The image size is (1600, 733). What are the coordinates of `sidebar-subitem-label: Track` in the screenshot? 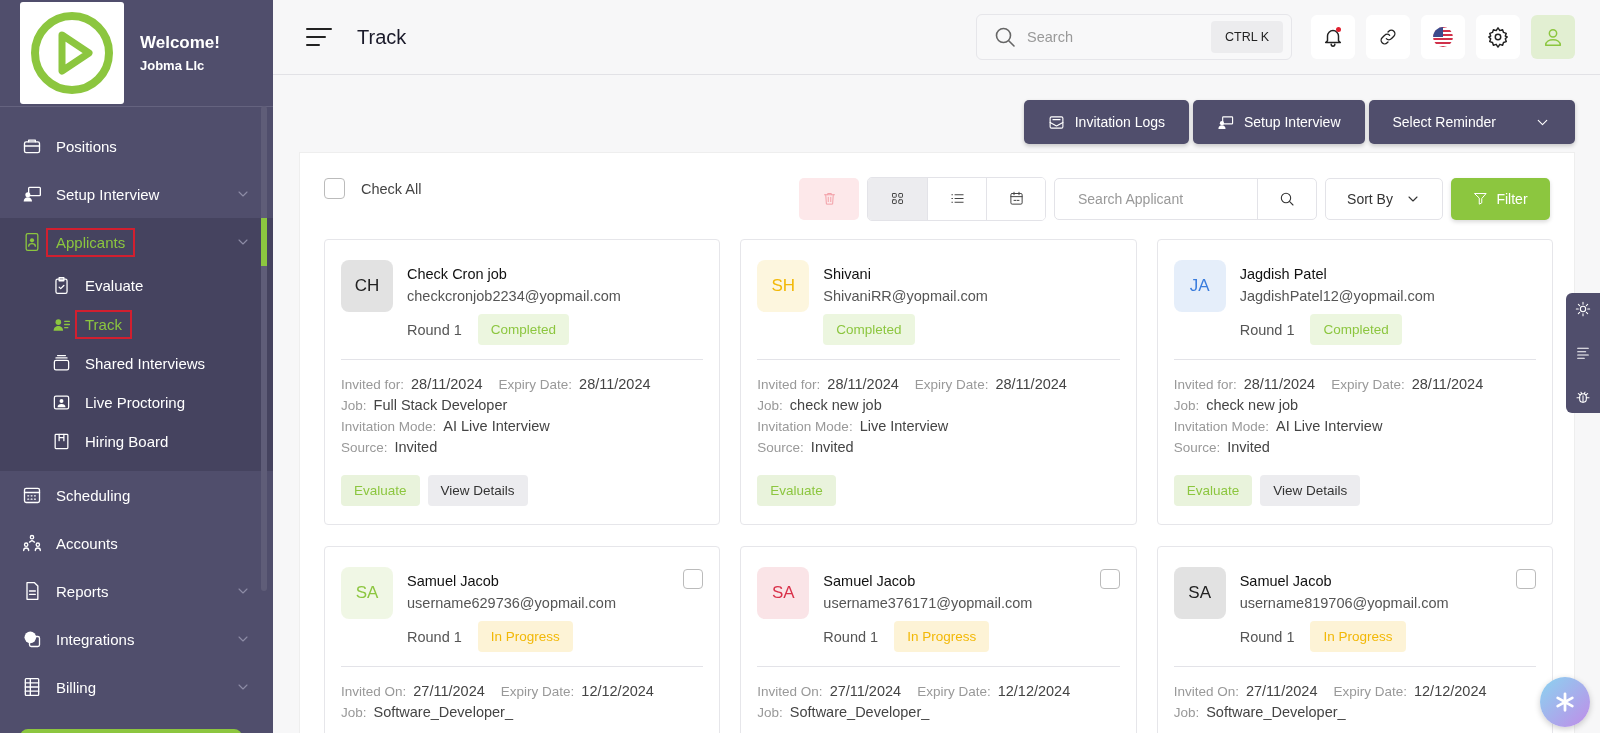 It's located at (103, 324).